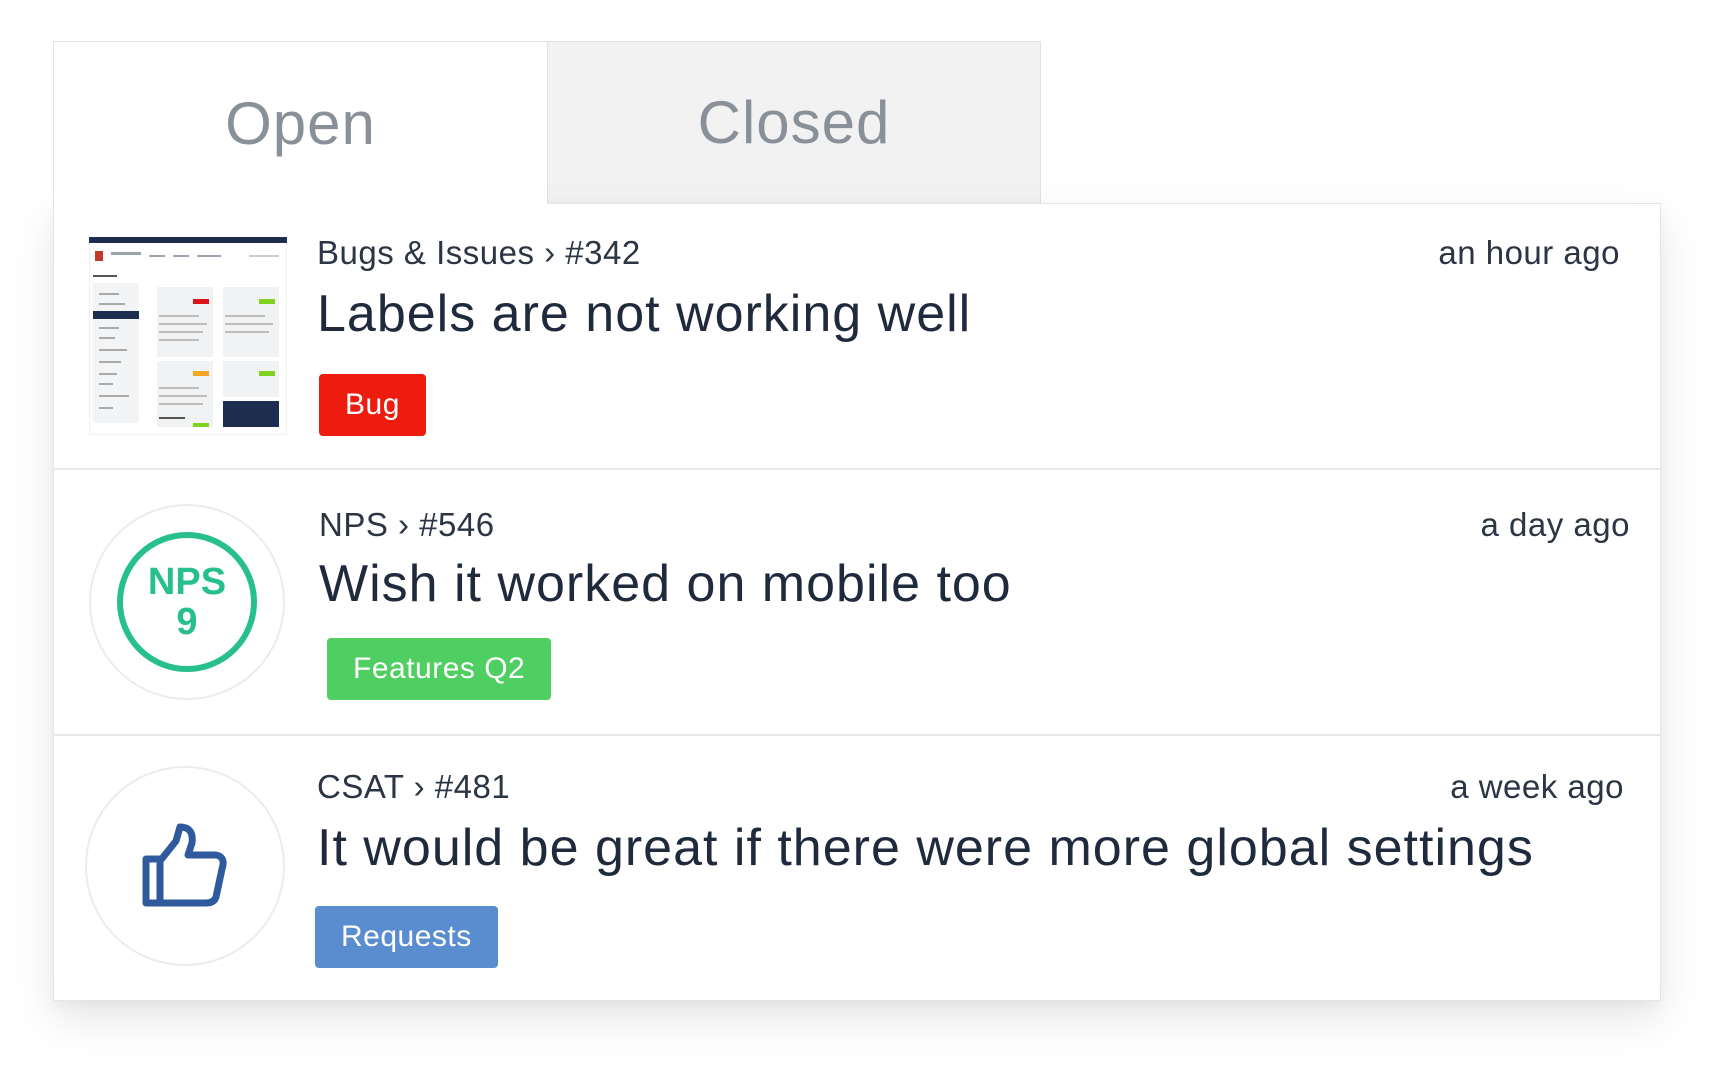 This screenshot has height=1088, width=1728. I want to click on breadcrumb: CSAT › #481, so click(413, 787).